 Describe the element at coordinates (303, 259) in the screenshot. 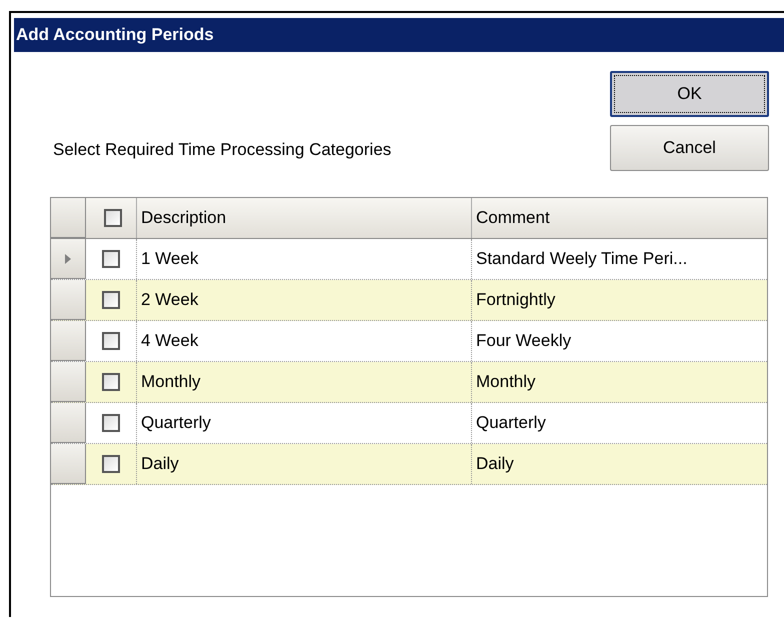

I see `table-cell: 1 Week` at that location.